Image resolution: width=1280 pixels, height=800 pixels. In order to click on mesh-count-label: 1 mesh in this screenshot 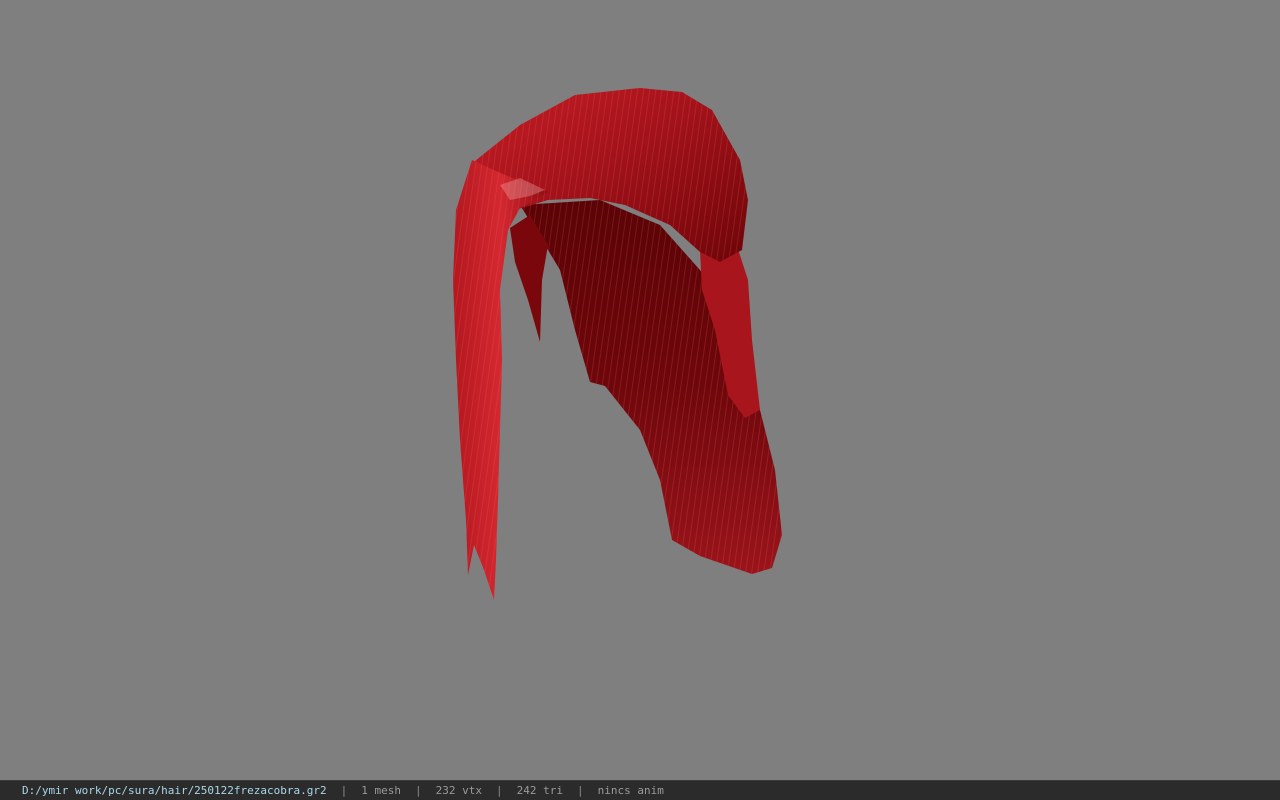, I will do `click(381, 790)`.